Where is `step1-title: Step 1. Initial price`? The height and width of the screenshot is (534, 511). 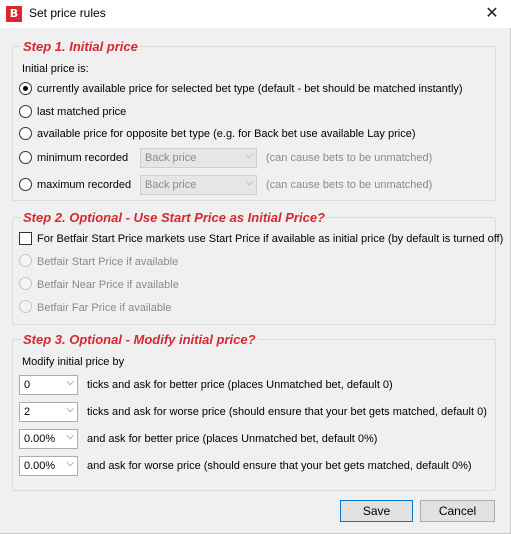
step1-title: Step 1. Initial price is located at coordinates (80, 46).